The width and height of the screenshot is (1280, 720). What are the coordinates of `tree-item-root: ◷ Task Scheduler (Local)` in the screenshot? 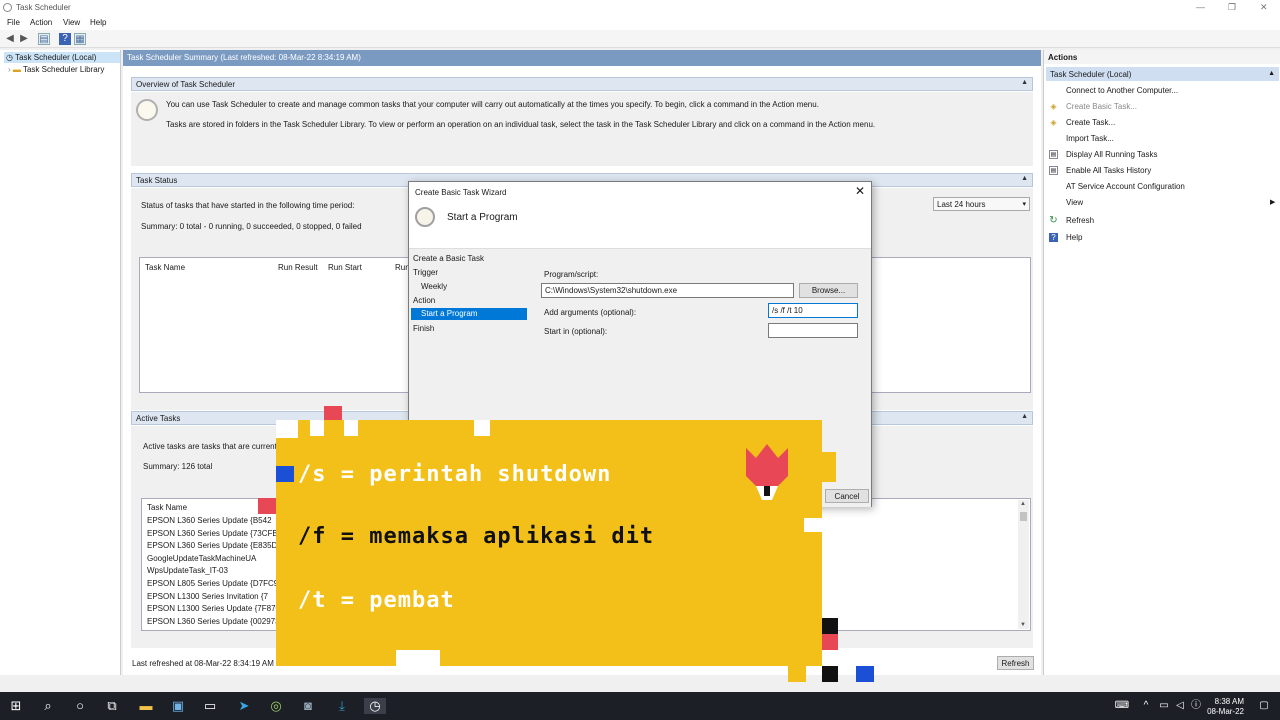 It's located at (62, 57).